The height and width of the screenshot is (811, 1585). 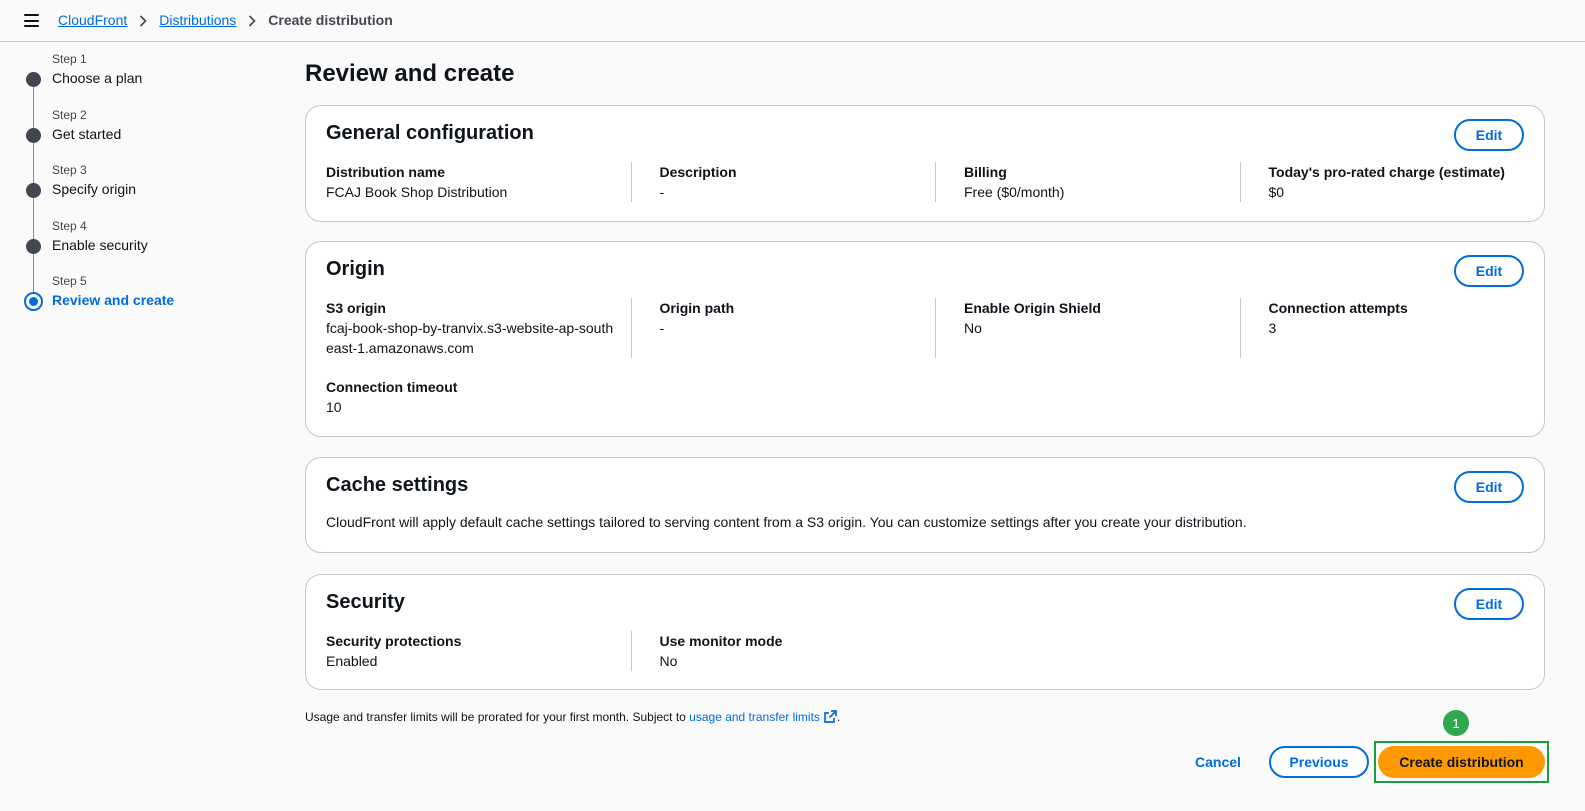 I want to click on field-origin-path: Origin path -, so click(x=783, y=328).